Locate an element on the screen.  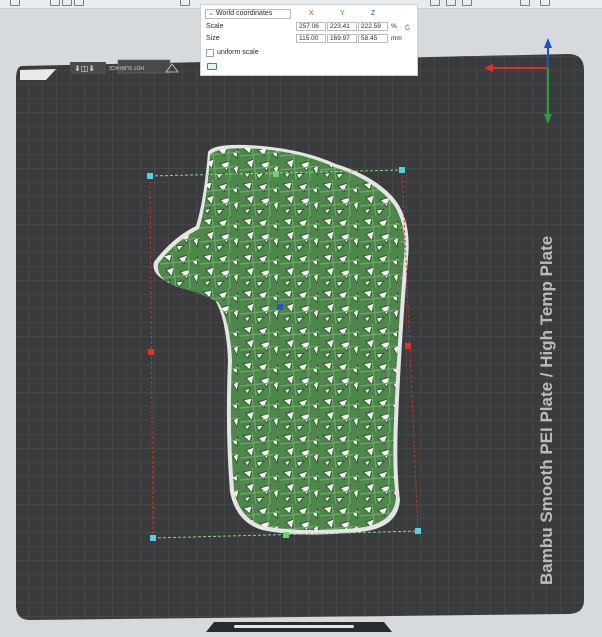
handle-top-right is located at coordinates (402, 170).